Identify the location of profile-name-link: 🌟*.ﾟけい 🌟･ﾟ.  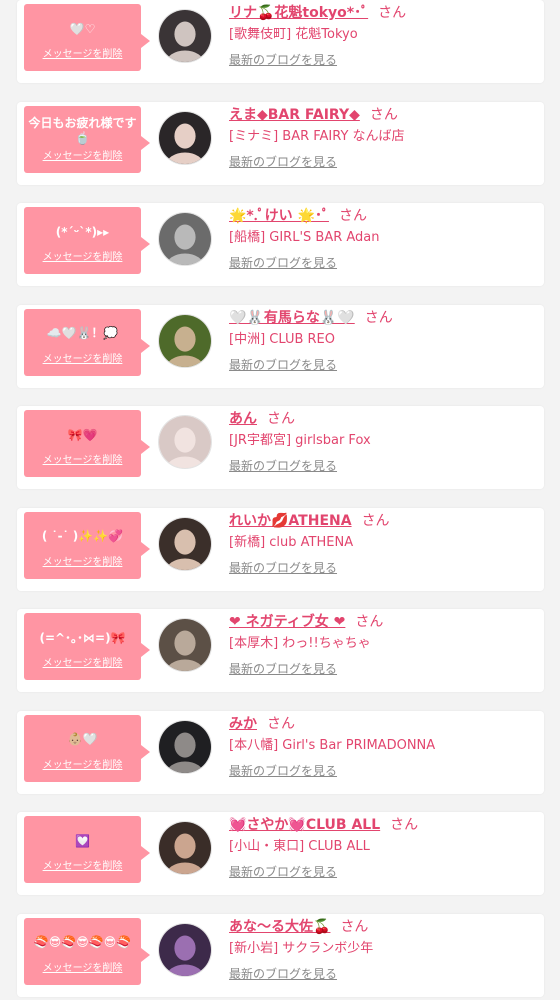
(279, 216).